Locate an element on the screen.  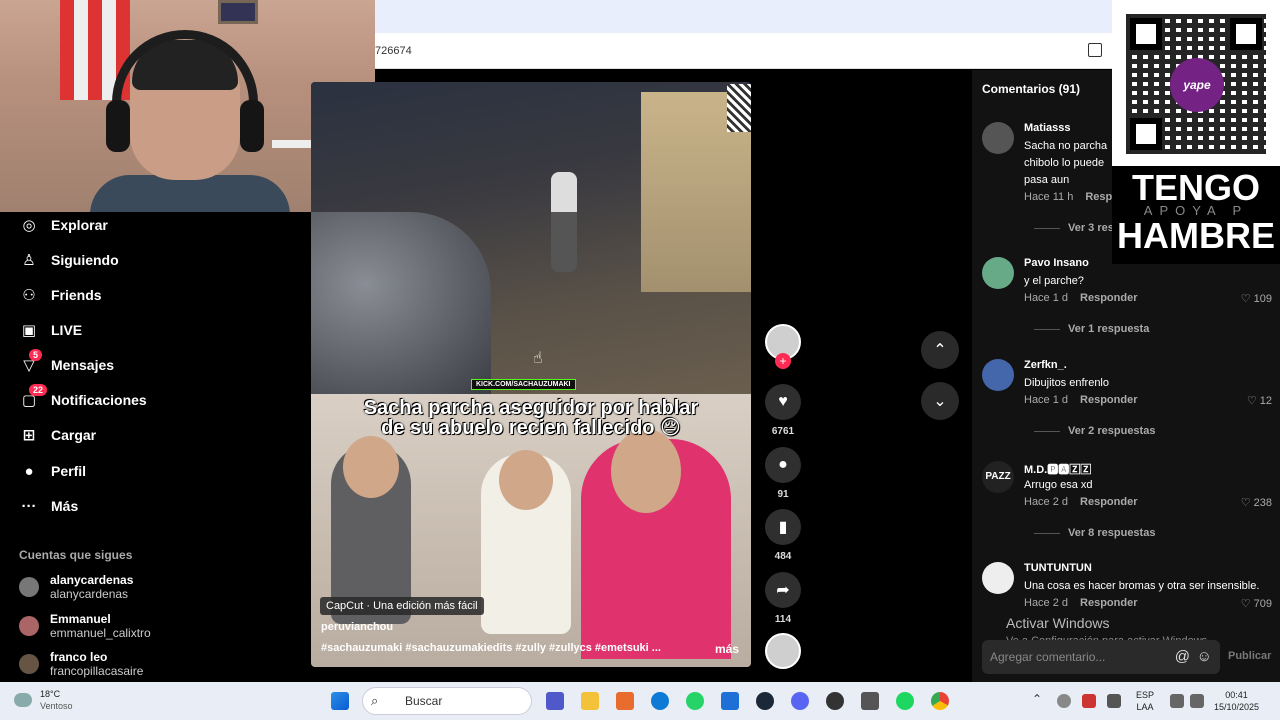
sidebar-item-explorar: ◎ Explorar is located at coordinates (63, 225).